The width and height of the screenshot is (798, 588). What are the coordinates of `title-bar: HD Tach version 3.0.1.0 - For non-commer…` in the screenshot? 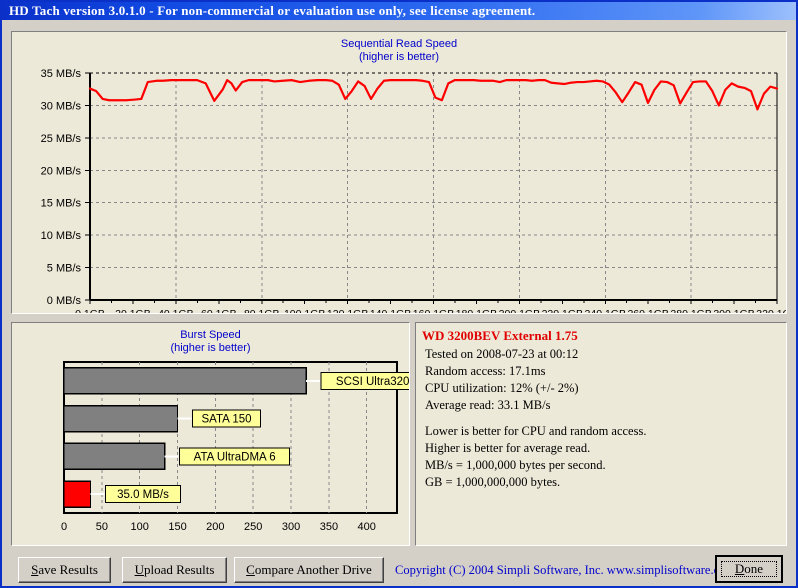 It's located at (399, 11).